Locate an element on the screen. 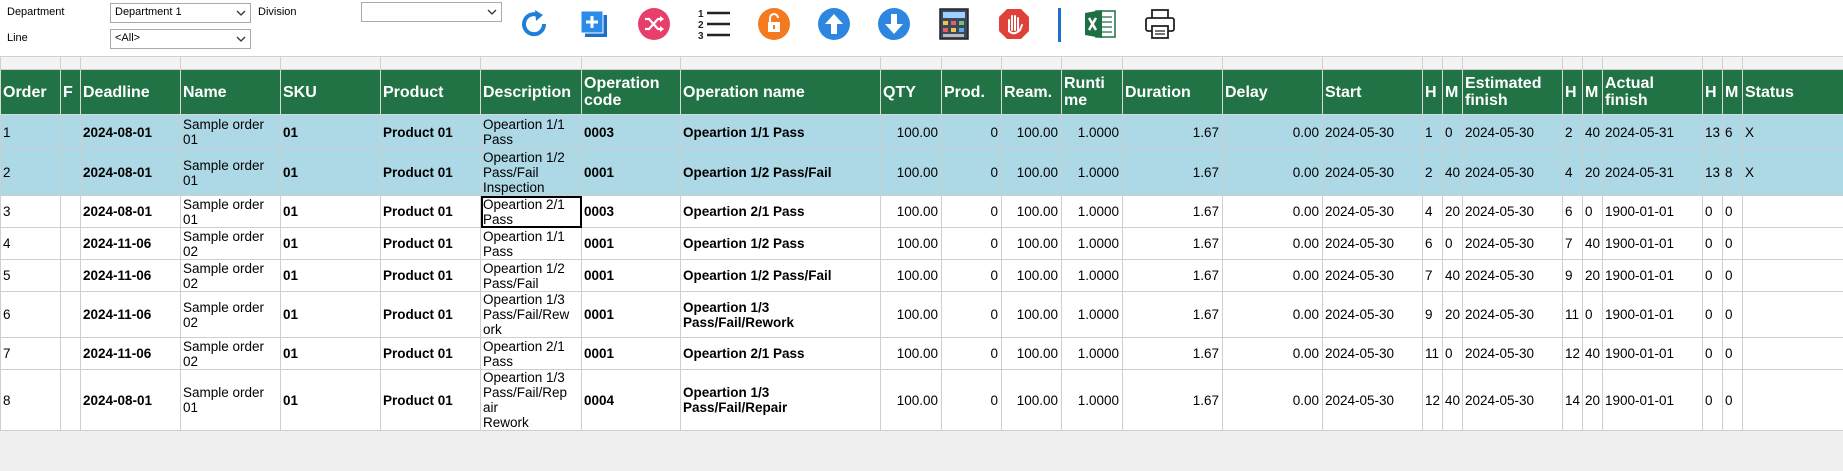 The width and height of the screenshot is (1843, 471). cell-start-h: 6 is located at coordinates (1432, 243).